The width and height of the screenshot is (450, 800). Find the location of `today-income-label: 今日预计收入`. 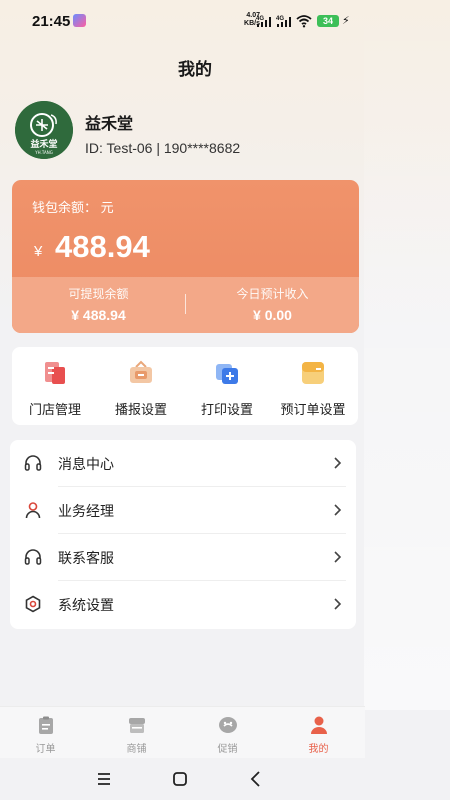

today-income-label: 今日预计收入 is located at coordinates (272, 294).